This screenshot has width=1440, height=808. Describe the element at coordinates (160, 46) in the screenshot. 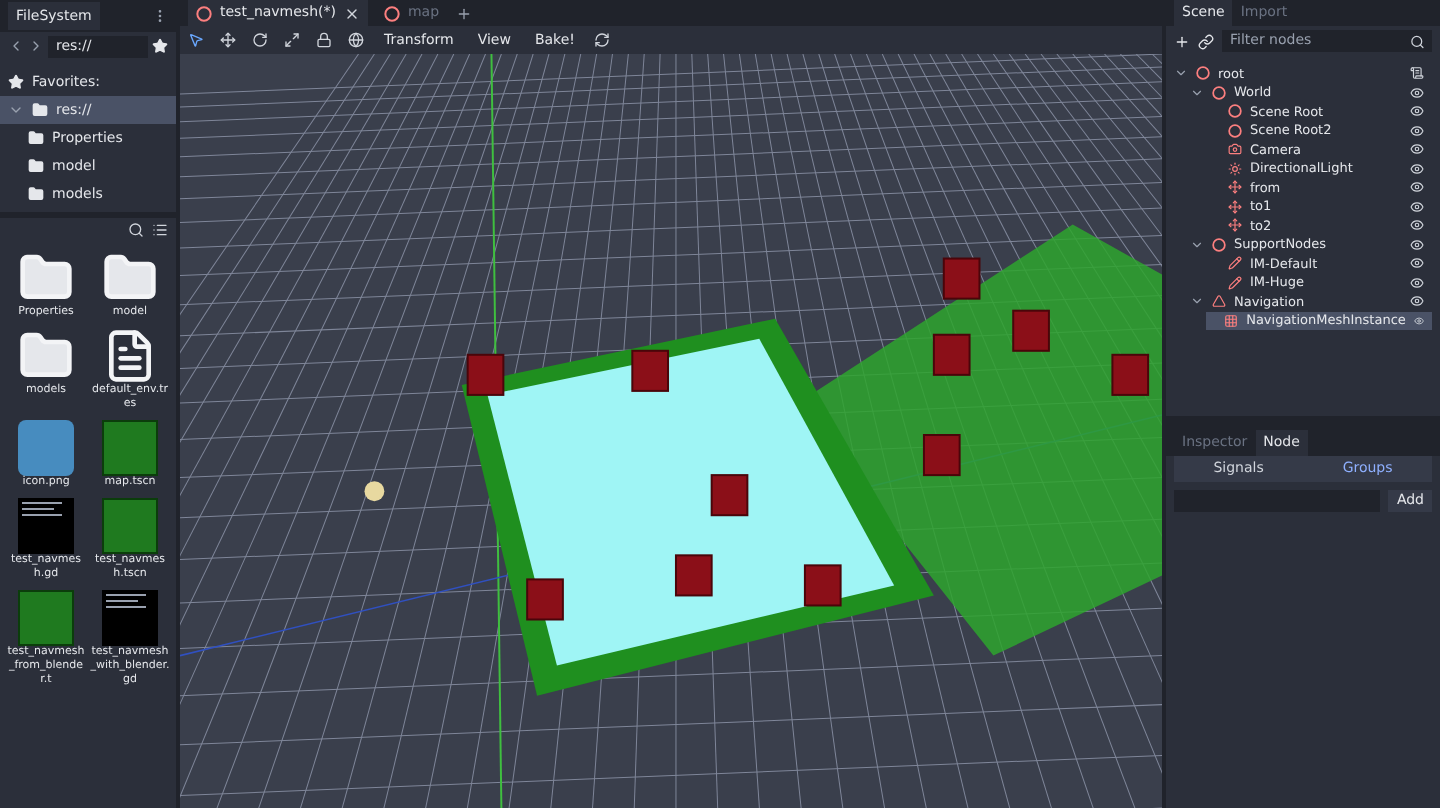

I see `favorite-icon` at that location.